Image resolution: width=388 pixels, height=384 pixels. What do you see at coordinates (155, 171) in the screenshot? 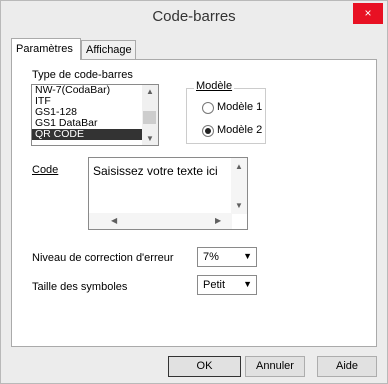
I see `code-text: Saisissez votre texte ici` at bounding box center [155, 171].